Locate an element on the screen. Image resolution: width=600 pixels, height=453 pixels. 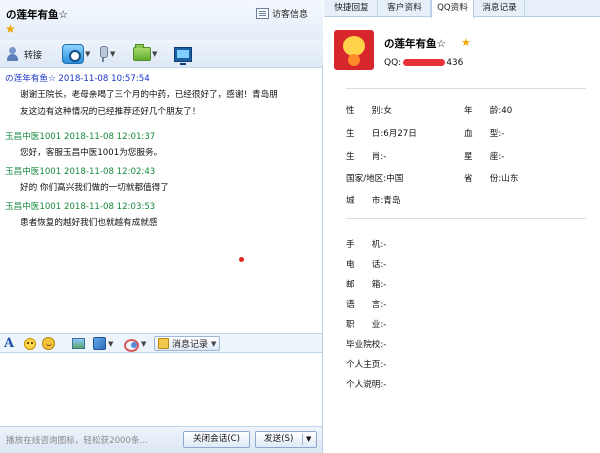
gender-field: 性 别:女 is located at coordinates (369, 110).